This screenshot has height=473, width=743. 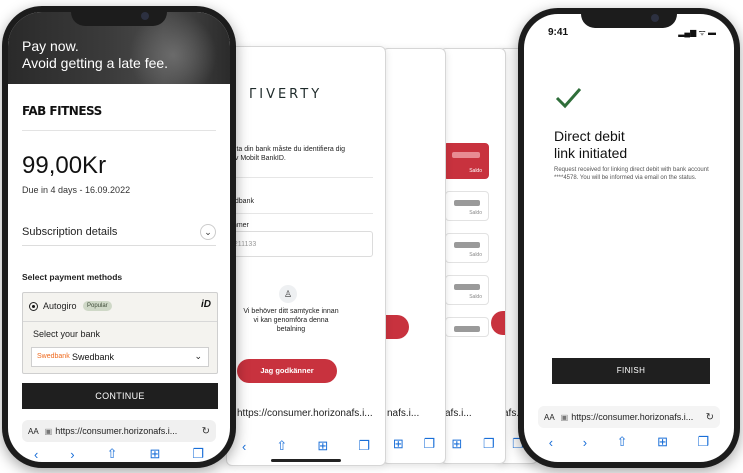 What do you see at coordinates (288, 294) in the screenshot?
I see `person-icon: ♙` at bounding box center [288, 294].